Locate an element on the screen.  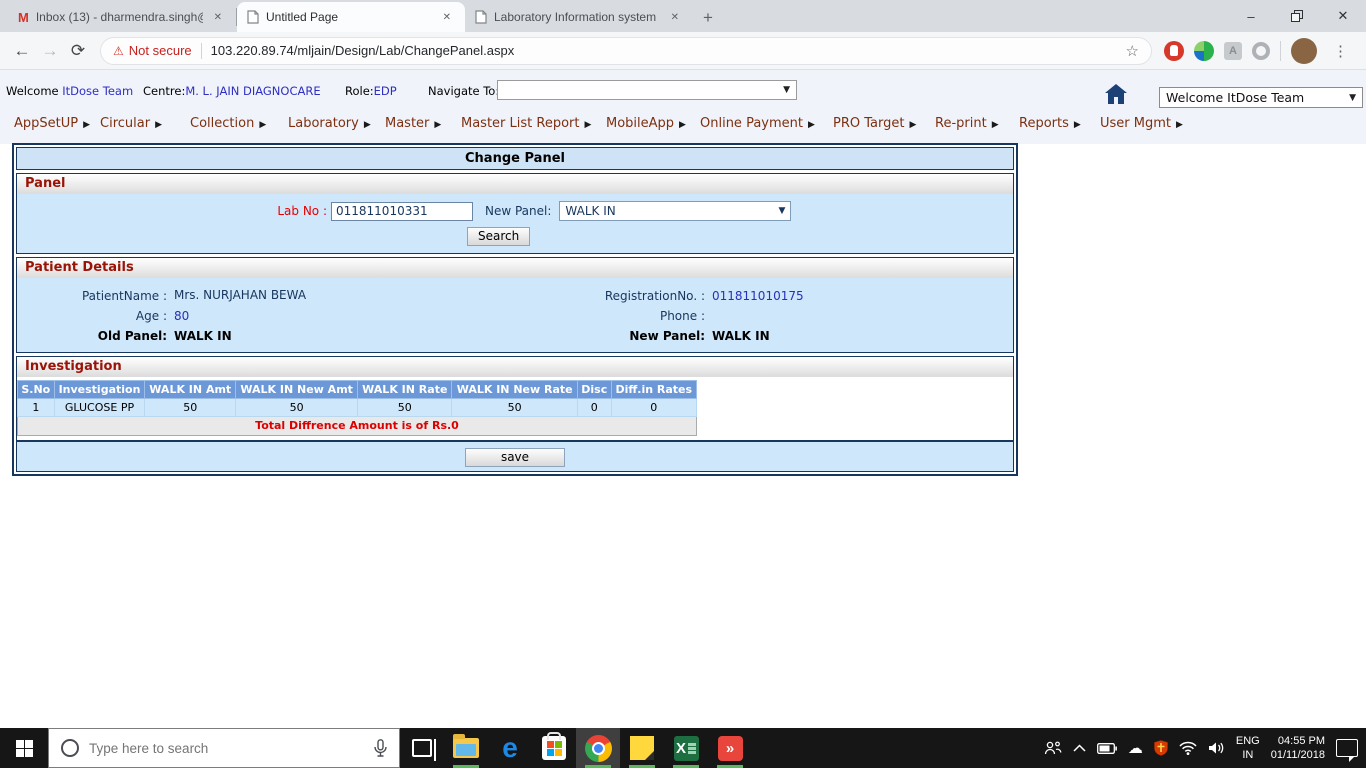
taskbar-file-explorer is located at coordinates (466, 748).